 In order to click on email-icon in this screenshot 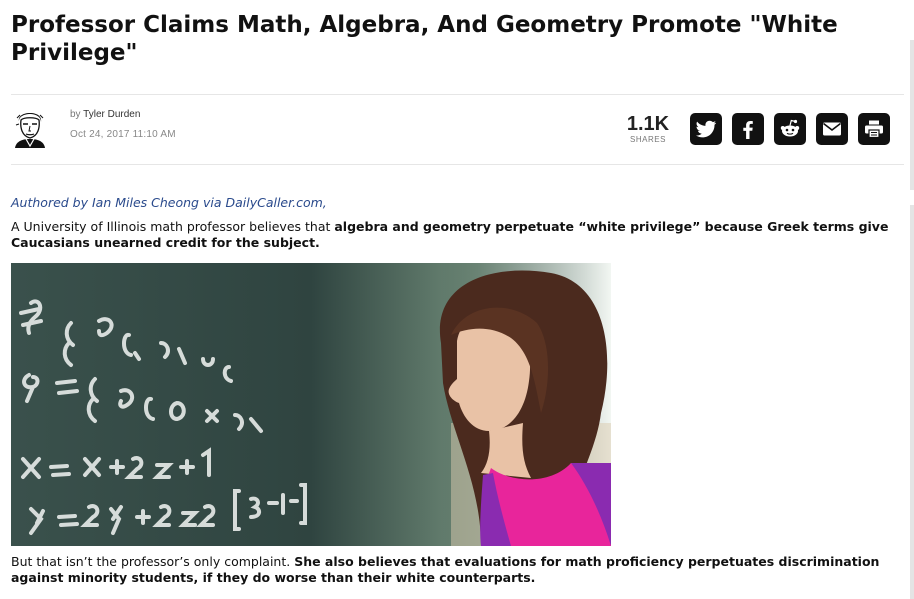, I will do `click(832, 129)`.